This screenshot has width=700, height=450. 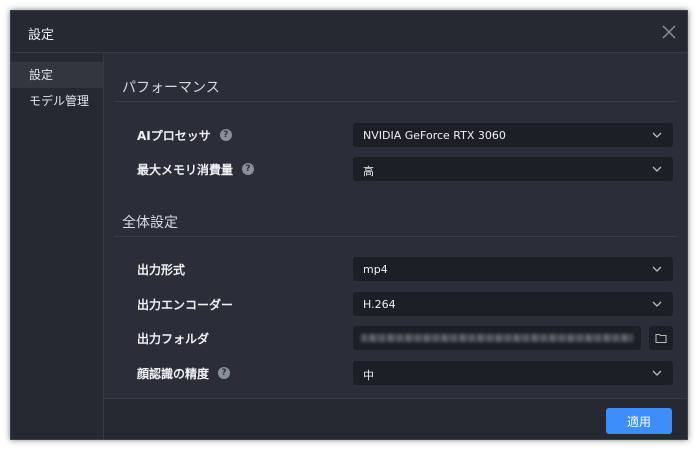 I want to click on browse-folder-button, so click(x=661, y=338).